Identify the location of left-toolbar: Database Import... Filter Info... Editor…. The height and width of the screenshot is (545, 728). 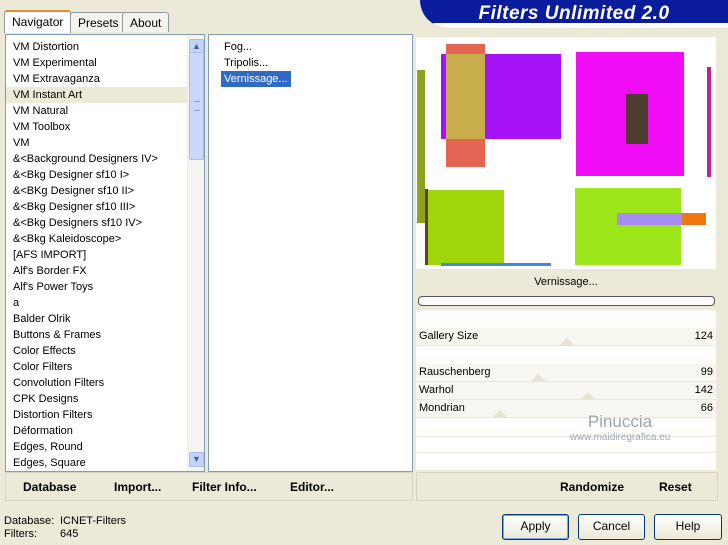
(209, 486).